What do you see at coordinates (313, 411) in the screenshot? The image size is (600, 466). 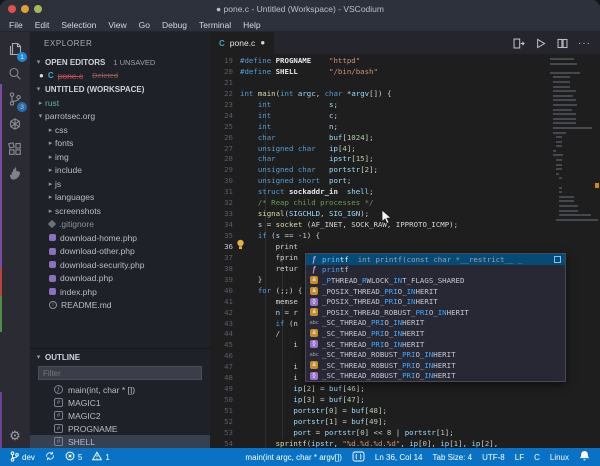 I see `code-text: portstr[0] = buf[48];` at bounding box center [313, 411].